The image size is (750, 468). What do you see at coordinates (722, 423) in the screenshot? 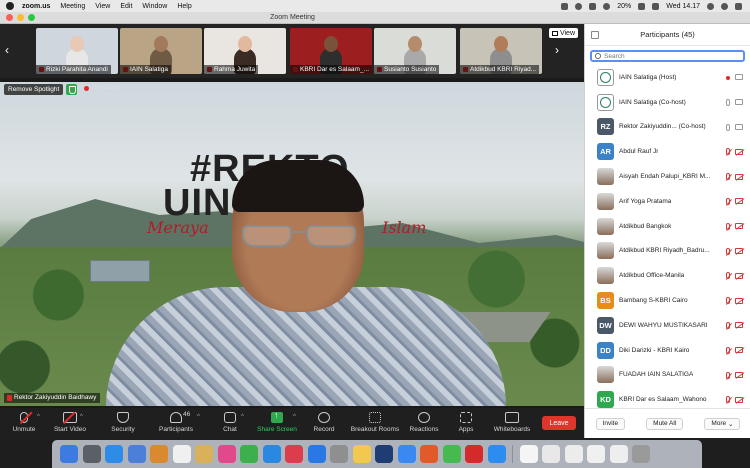
I see `more-button: More ⌄` at bounding box center [722, 423].